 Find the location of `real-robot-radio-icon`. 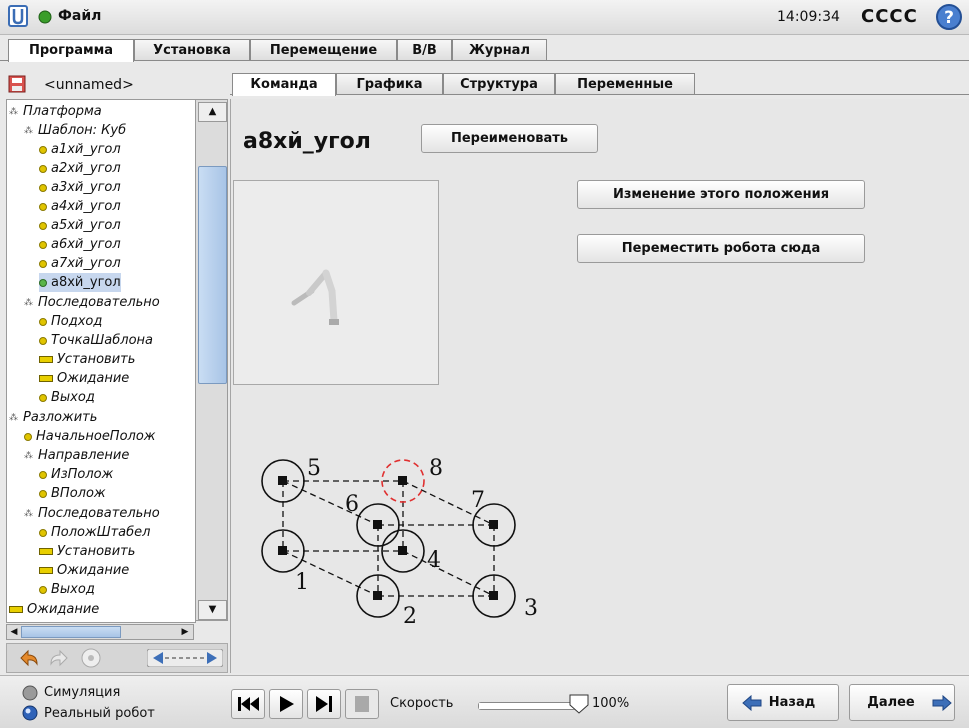

real-robot-radio-icon is located at coordinates (30, 713).